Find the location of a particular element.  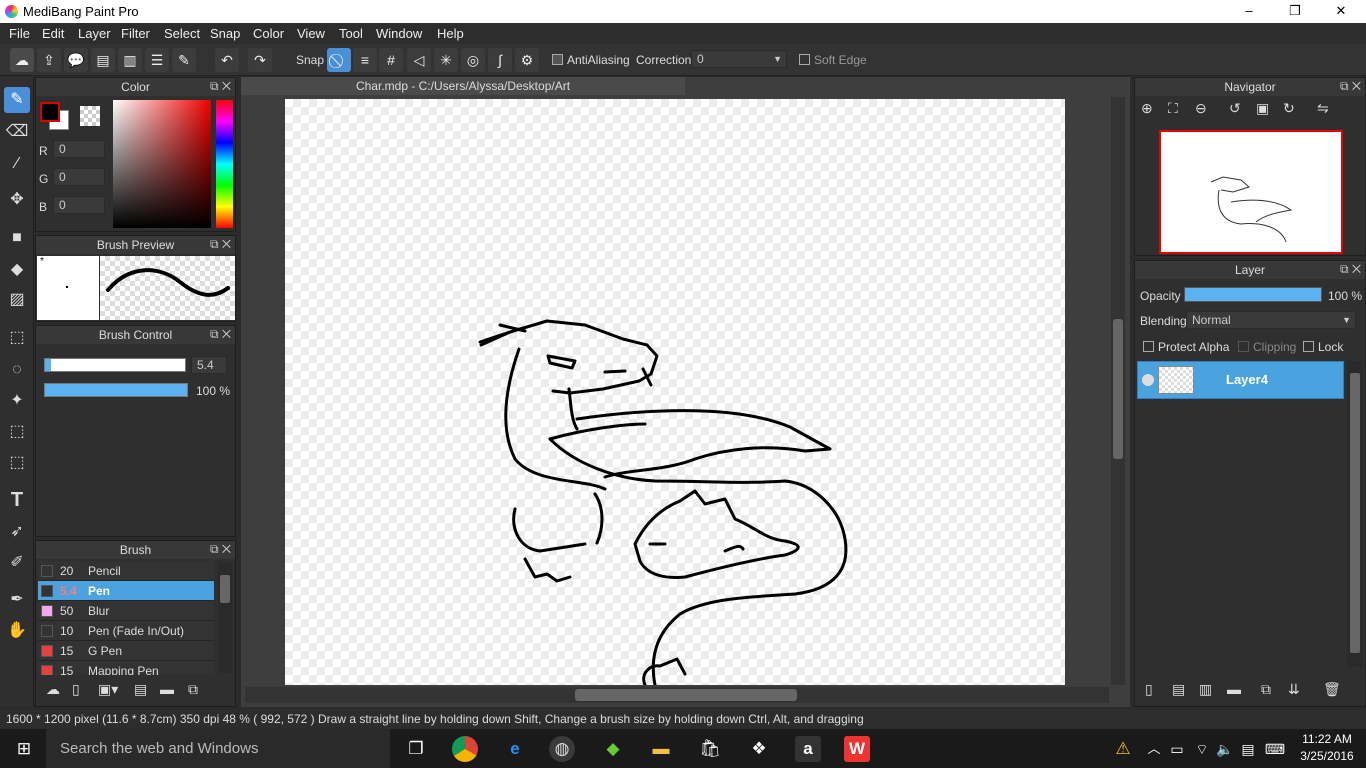

comment-icon: 💬 is located at coordinates (76, 60).